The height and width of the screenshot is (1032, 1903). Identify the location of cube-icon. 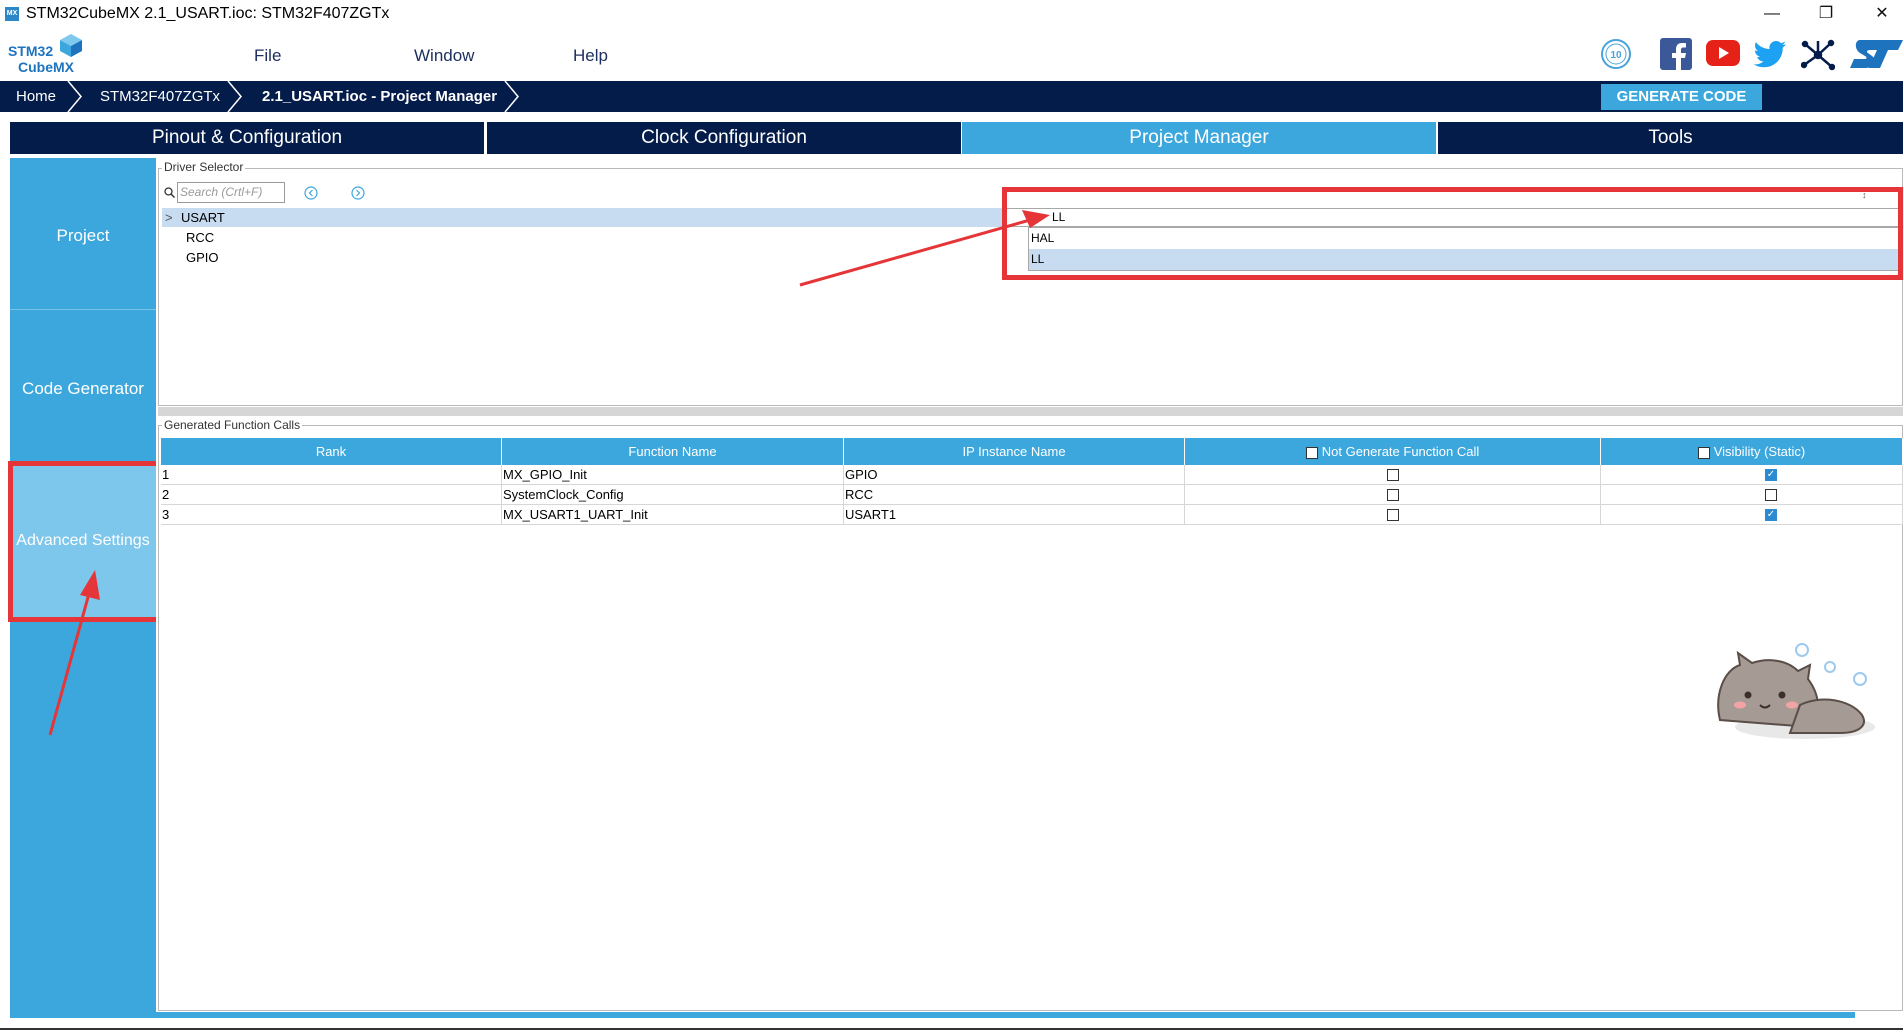
(71, 45).